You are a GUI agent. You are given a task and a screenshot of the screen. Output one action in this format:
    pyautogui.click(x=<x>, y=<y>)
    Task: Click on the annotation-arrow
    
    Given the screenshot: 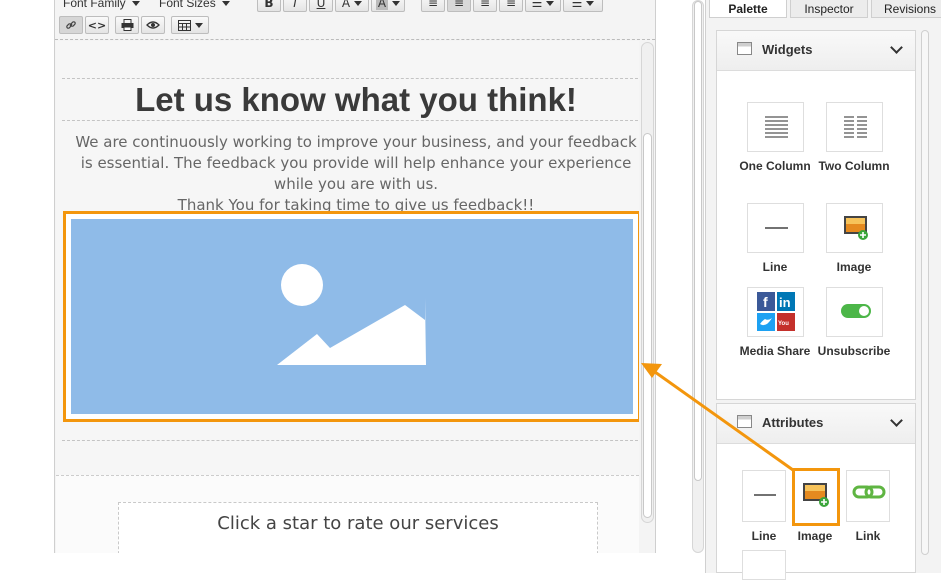 What is the action you would take?
    pyautogui.click(x=717, y=417)
    